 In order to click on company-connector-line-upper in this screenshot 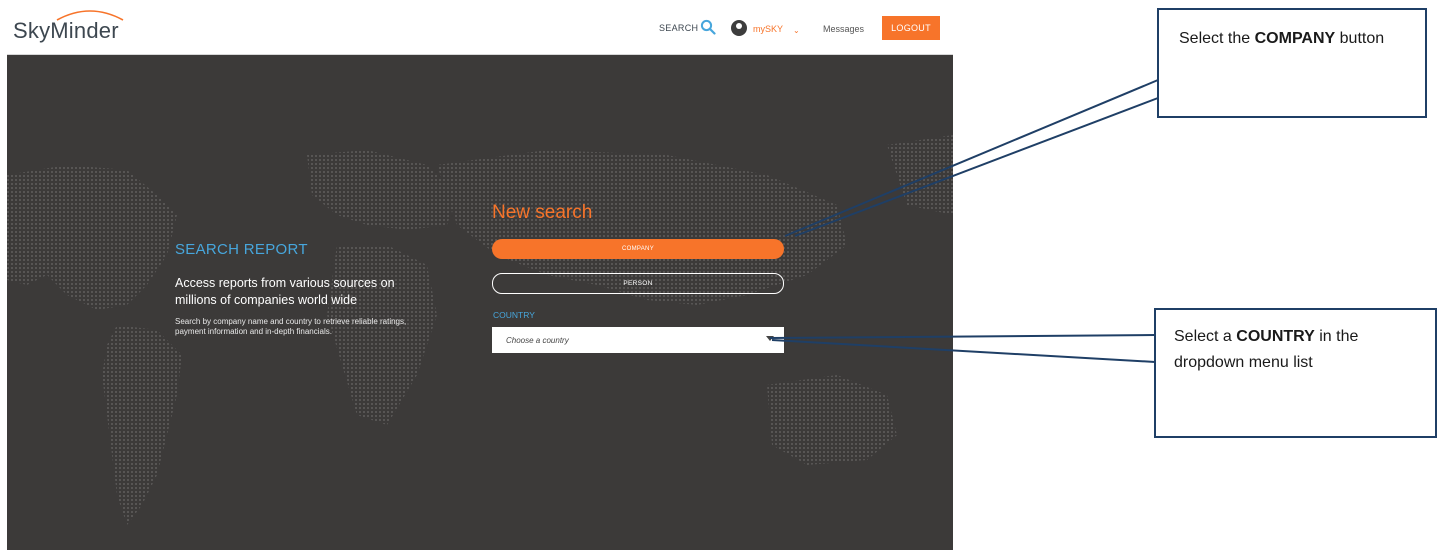, I will do `click(971, 158)`.